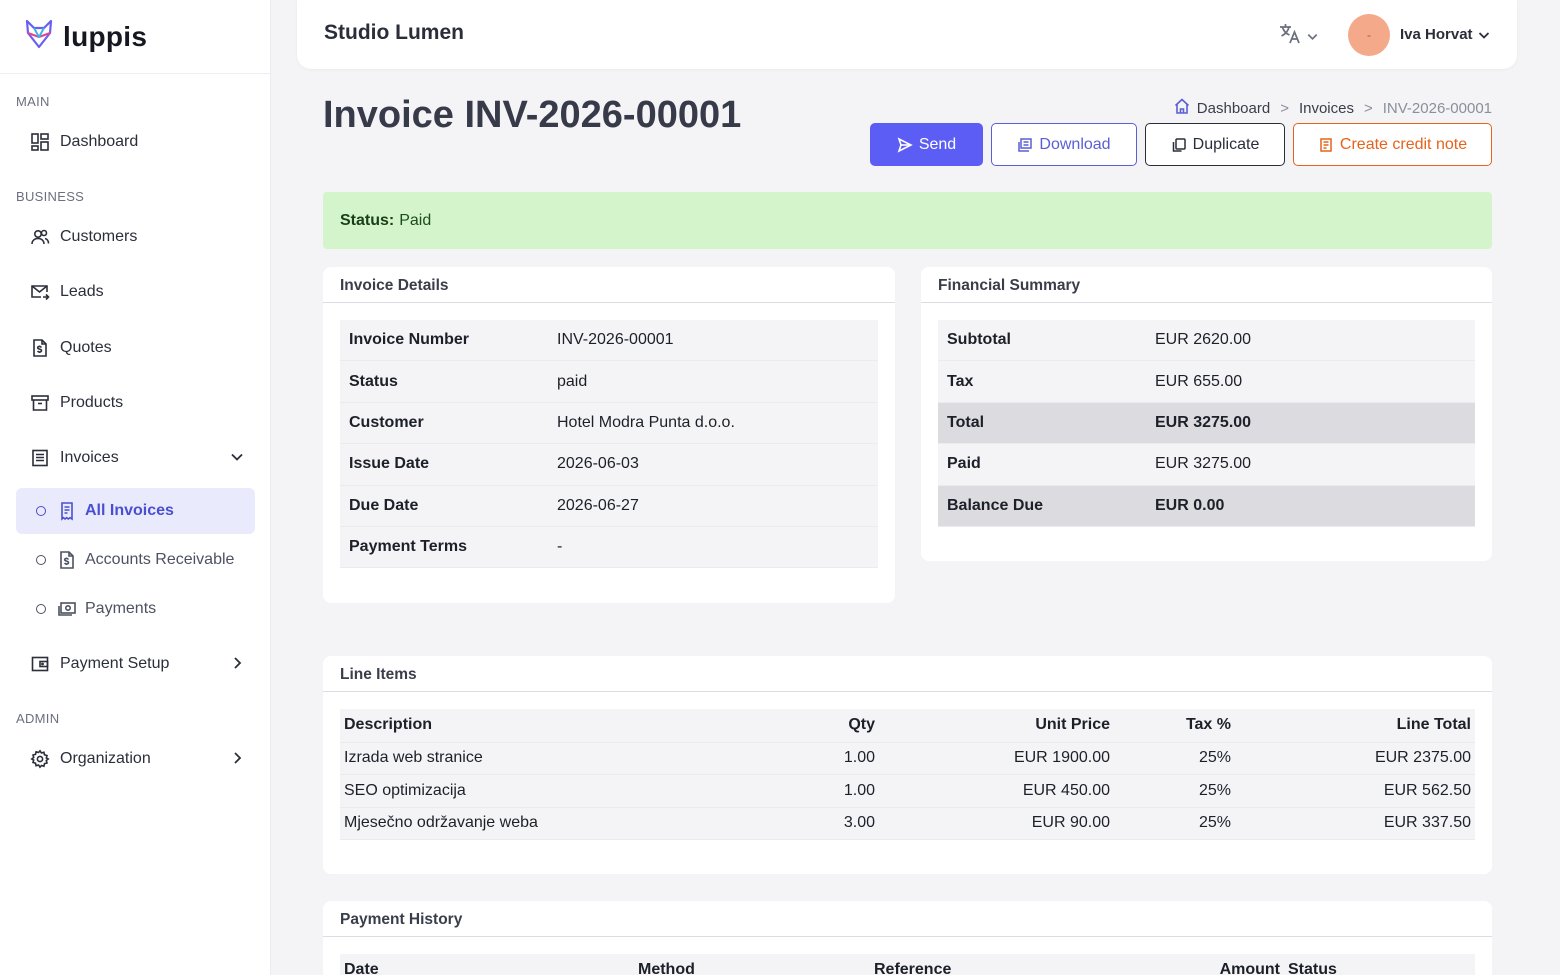 Image resolution: width=1560 pixels, height=975 pixels. I want to click on sidebar-item-customers: Customers, so click(135, 237).